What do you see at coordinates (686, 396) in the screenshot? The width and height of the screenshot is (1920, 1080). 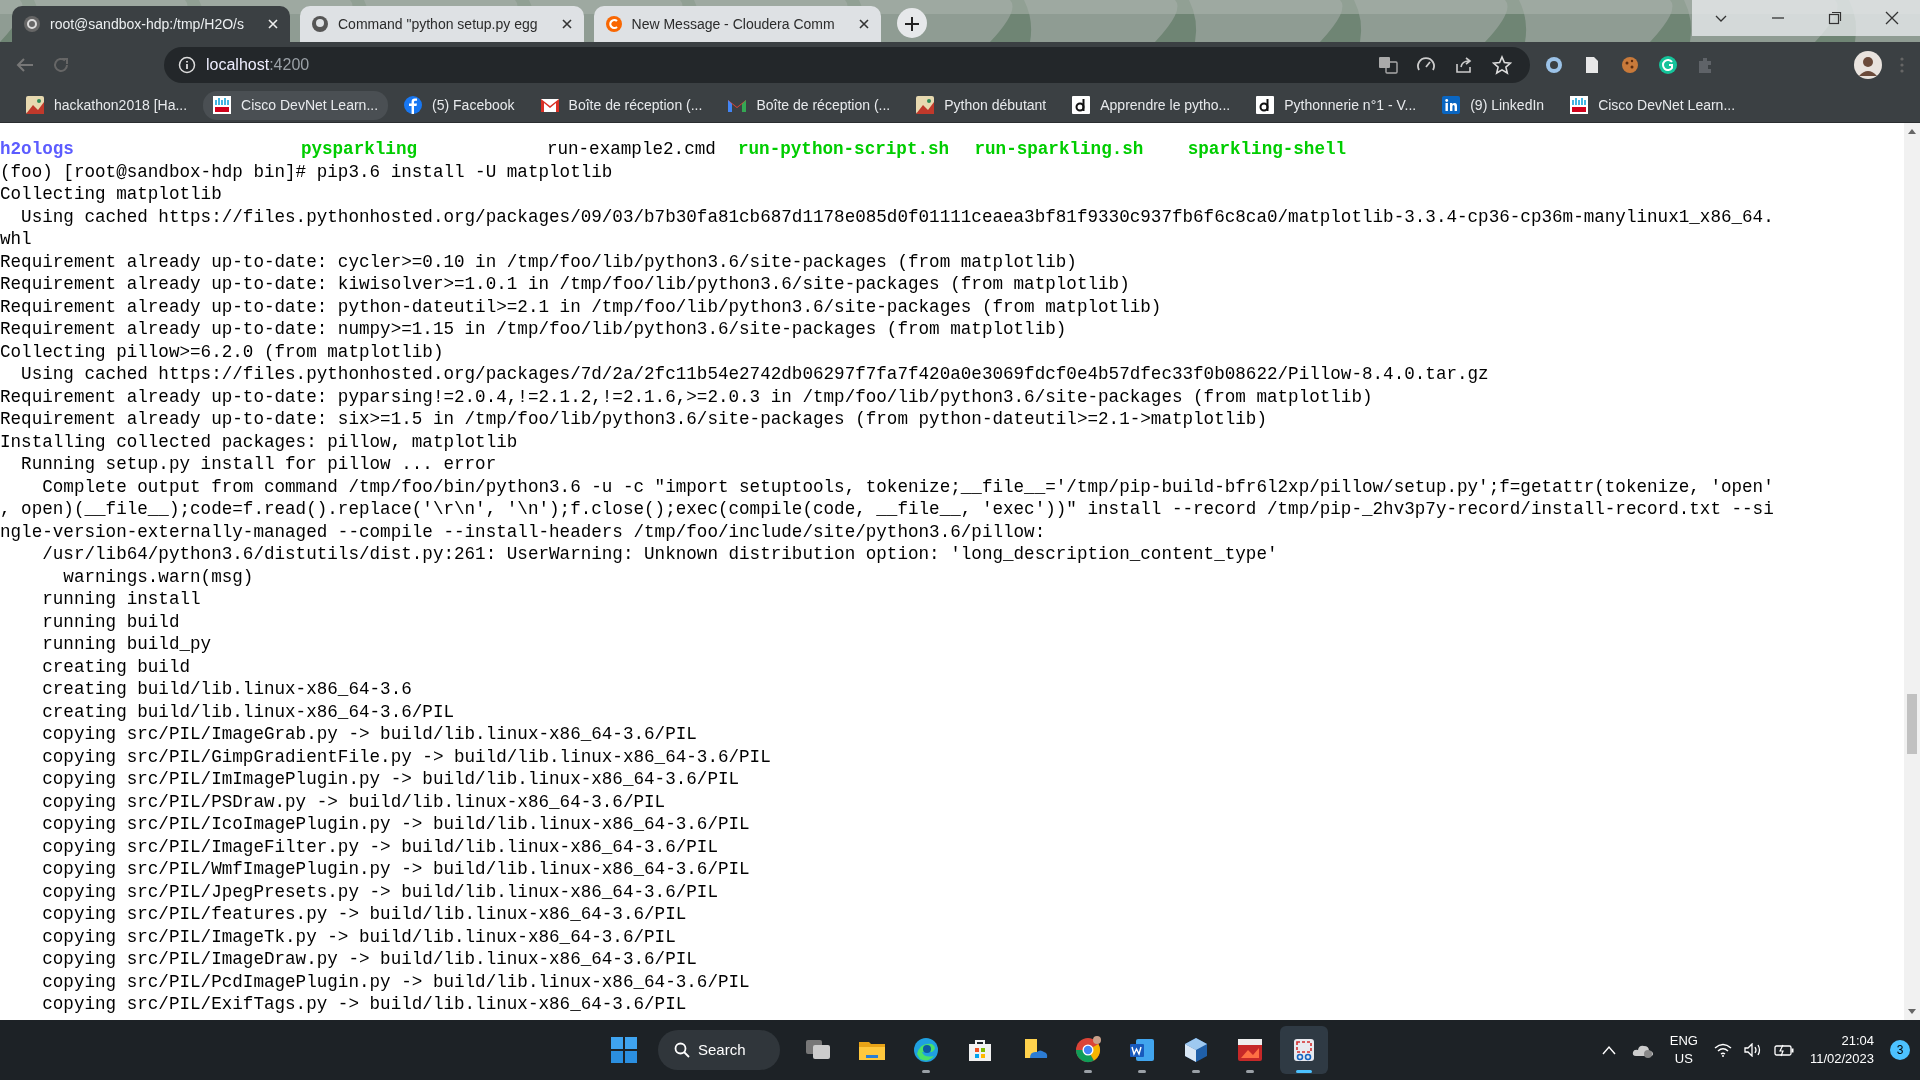 I see `terminal-line: Requirement already up-to-date: pyparsing!=2.0.4,!=2.1.2,!=2.1.6,>=2.0.3 in /tmp/foo/lib/python3.6/site-packages (from matplotlib)` at bounding box center [686, 396].